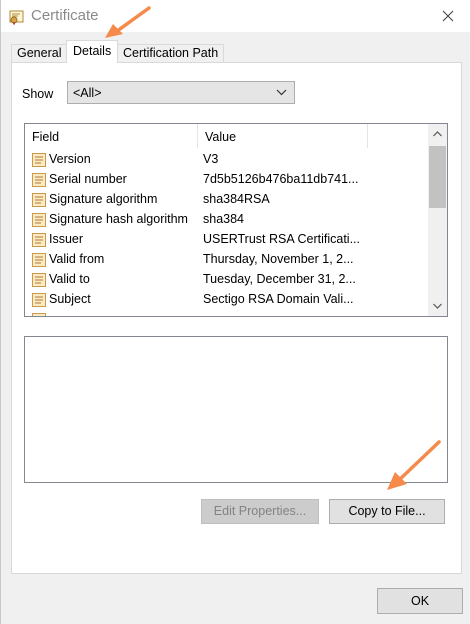 The height and width of the screenshot is (624, 470). I want to click on window-title: Certificate, so click(65, 15).